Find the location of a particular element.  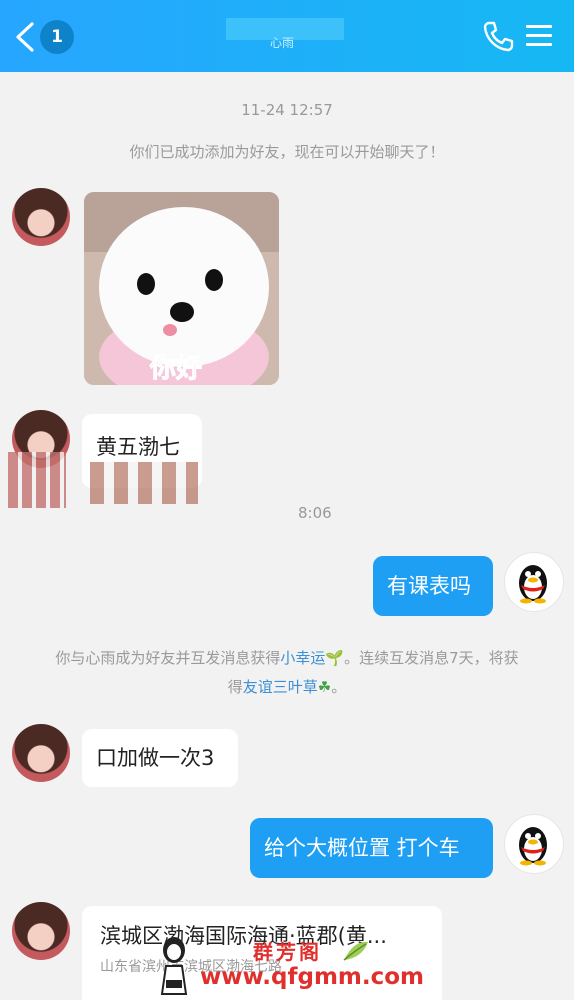

phone-button is located at coordinates (498, 36).